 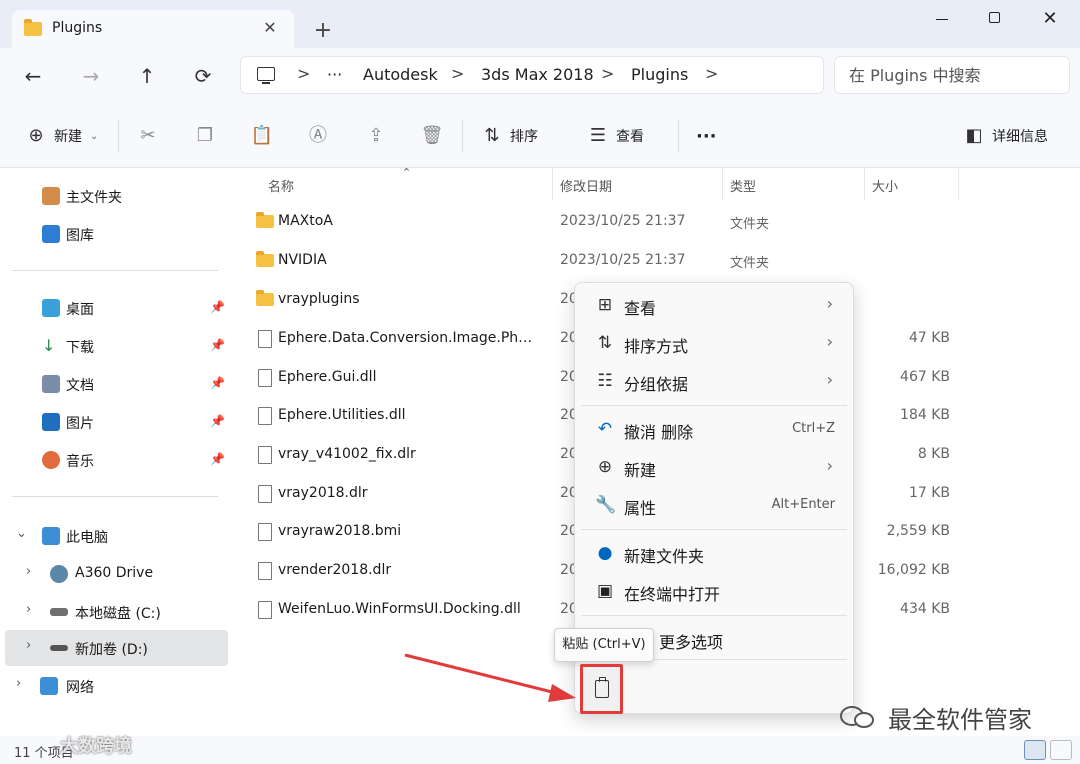 What do you see at coordinates (281, 185) in the screenshot?
I see `column-header-name: 名称` at bounding box center [281, 185].